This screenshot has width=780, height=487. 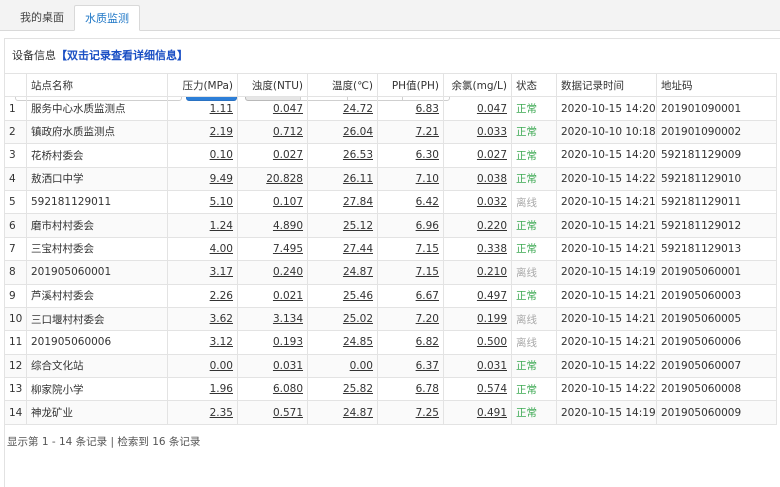 I want to click on cell-turbidity: 0.240, so click(x=272, y=272).